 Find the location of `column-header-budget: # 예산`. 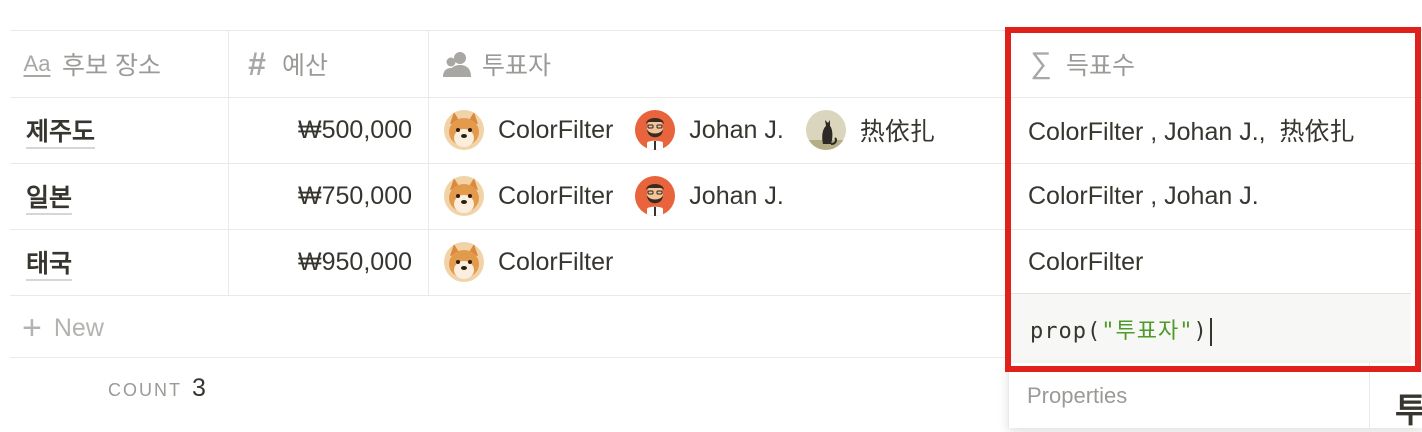

column-header-budget: # 예산 is located at coordinates (332, 64).